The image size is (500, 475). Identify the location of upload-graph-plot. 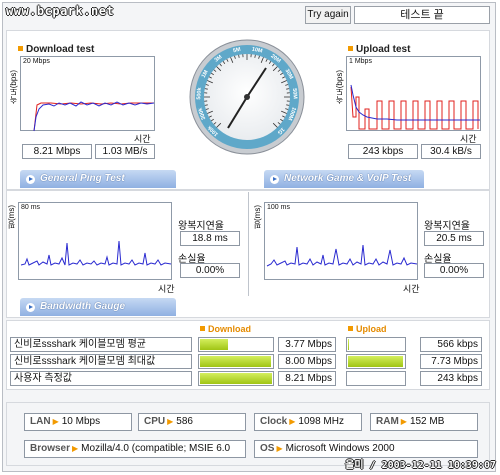
(415, 107).